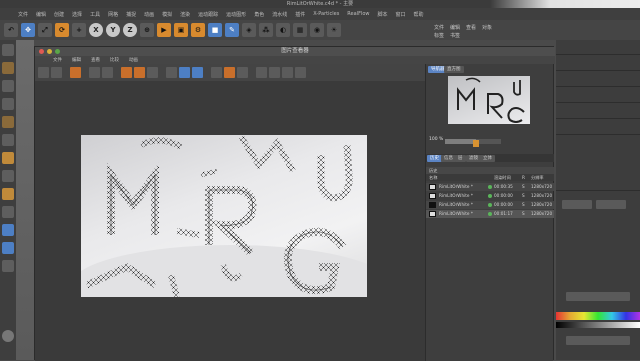 The width and height of the screenshot is (640, 361). What do you see at coordinates (130, 30) in the screenshot?
I see `axis-z-icon: Z` at bounding box center [130, 30].